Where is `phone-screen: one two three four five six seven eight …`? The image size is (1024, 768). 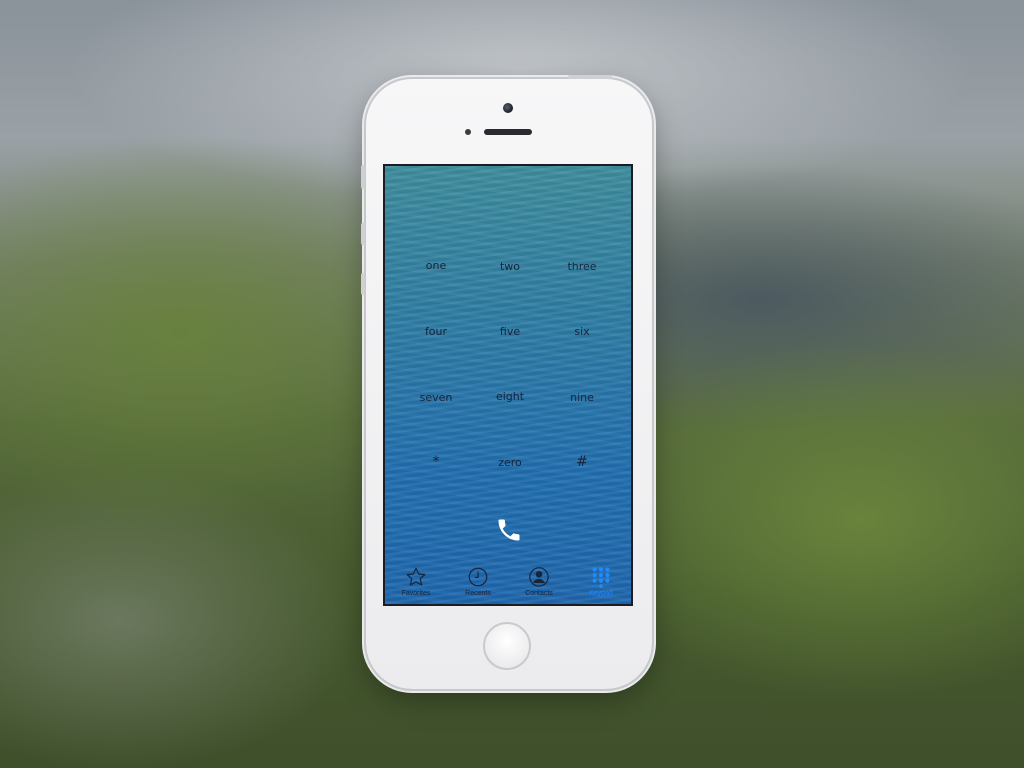
phone-screen: one two three four five six seven eight … is located at coordinates (508, 385).